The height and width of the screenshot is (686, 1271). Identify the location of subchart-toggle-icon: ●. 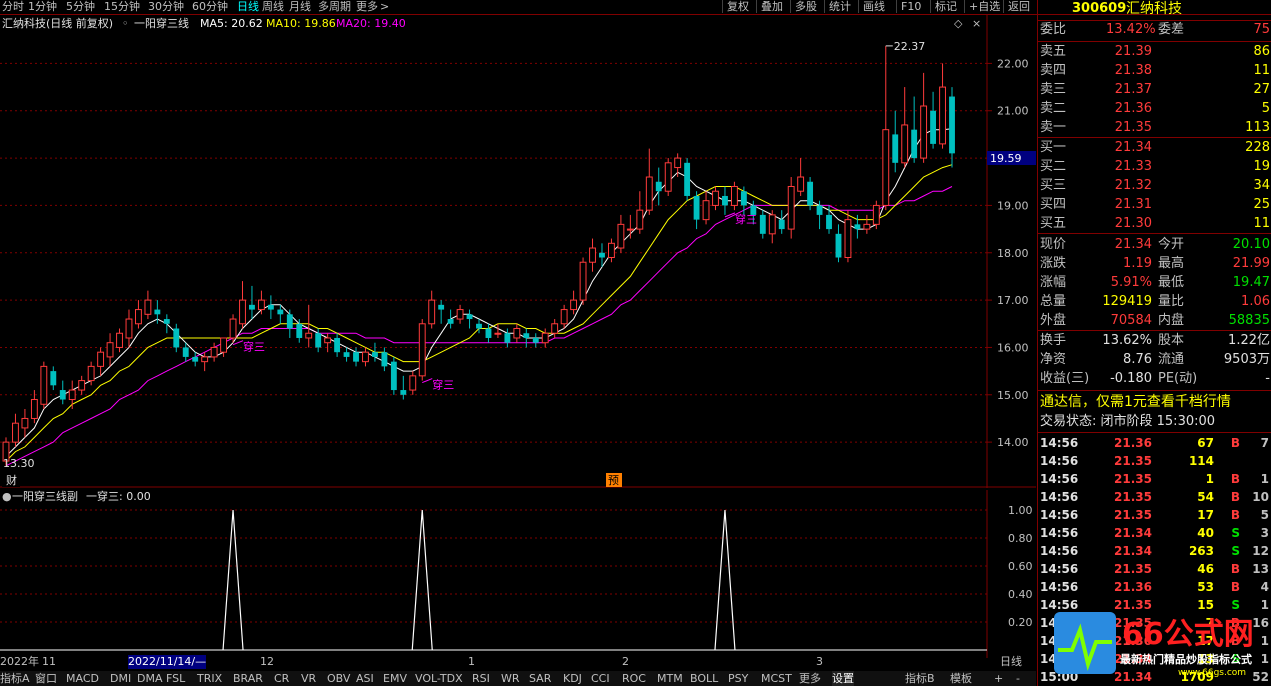
(7, 496).